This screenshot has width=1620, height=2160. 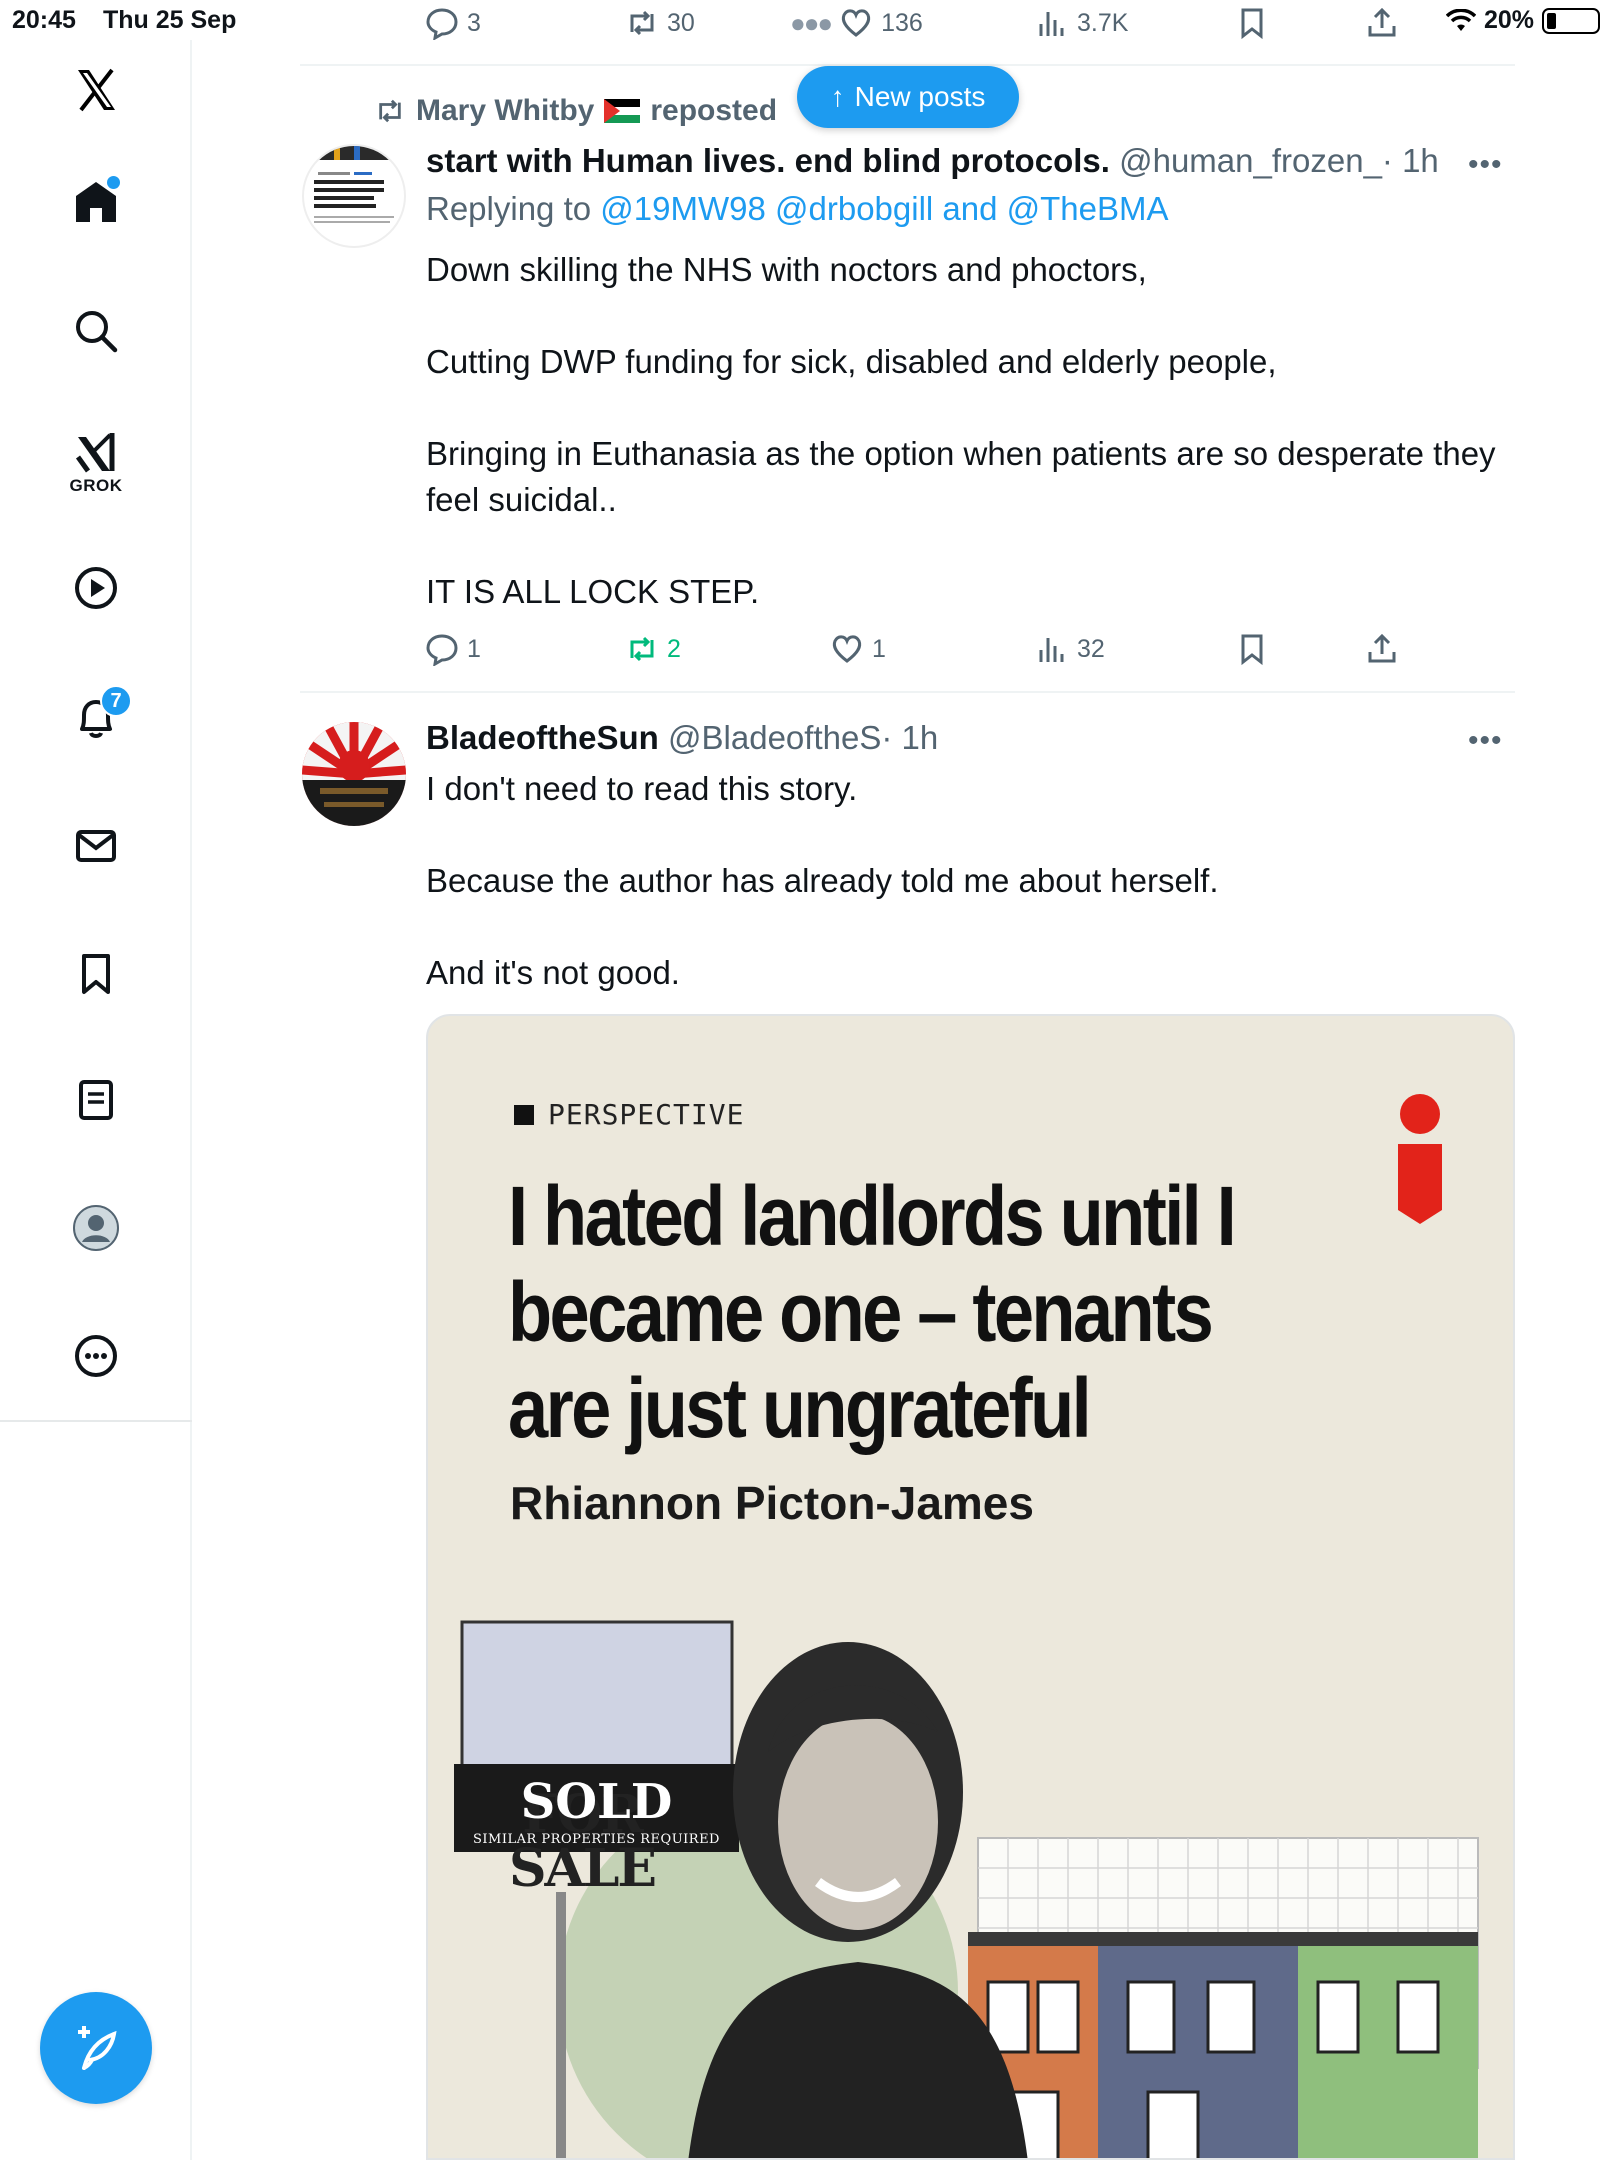 I want to click on home-new-dot, so click(x=113, y=182).